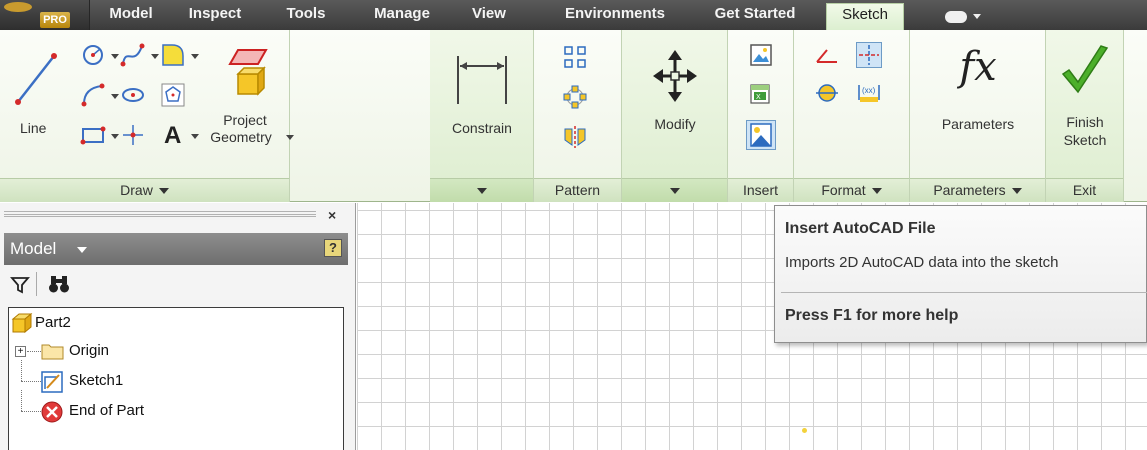  I want to click on modify-button: Modify, so click(675, 99).